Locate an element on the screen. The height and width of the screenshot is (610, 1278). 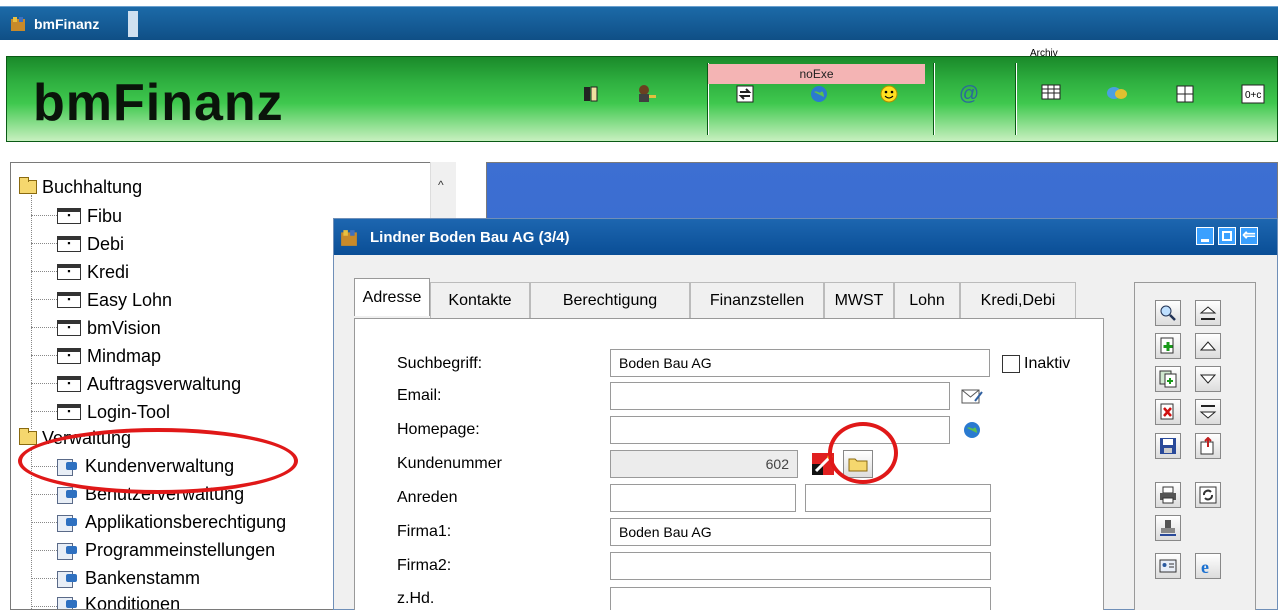
next-record-icon is located at coordinates (1208, 379).